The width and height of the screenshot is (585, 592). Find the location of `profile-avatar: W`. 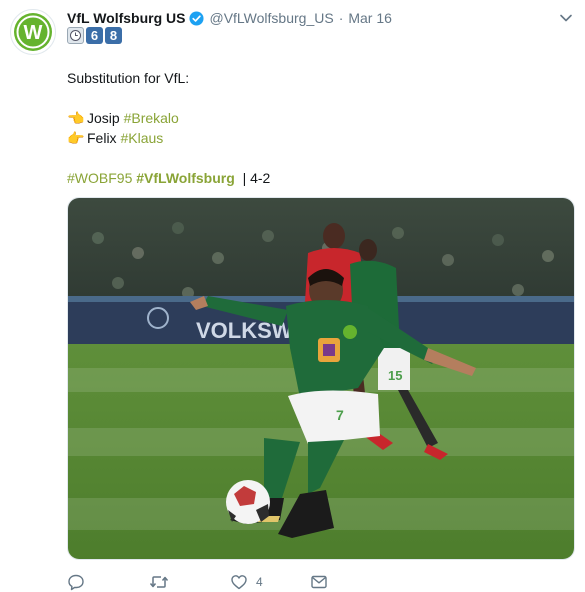

profile-avatar: W is located at coordinates (33, 32).